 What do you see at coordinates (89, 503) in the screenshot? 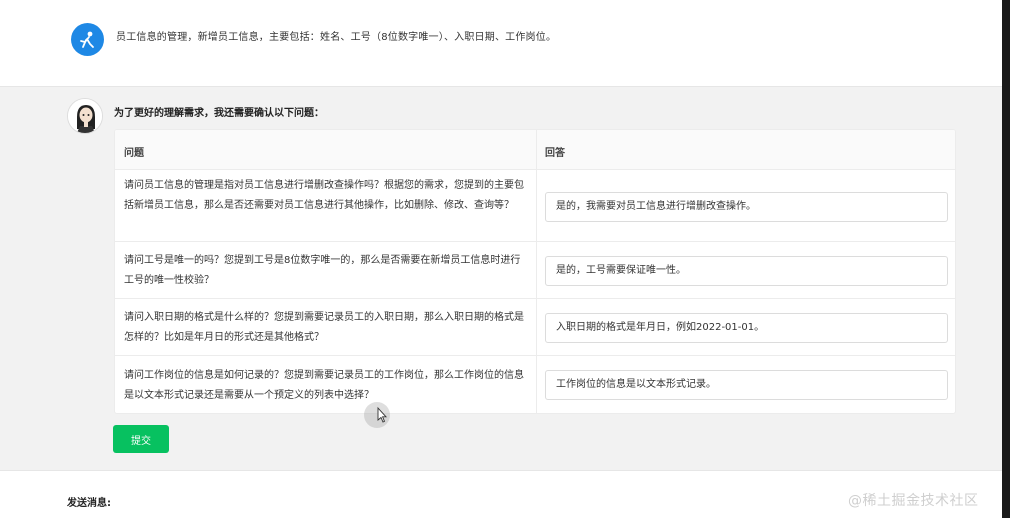
I see `send-label: 发送消息:` at bounding box center [89, 503].